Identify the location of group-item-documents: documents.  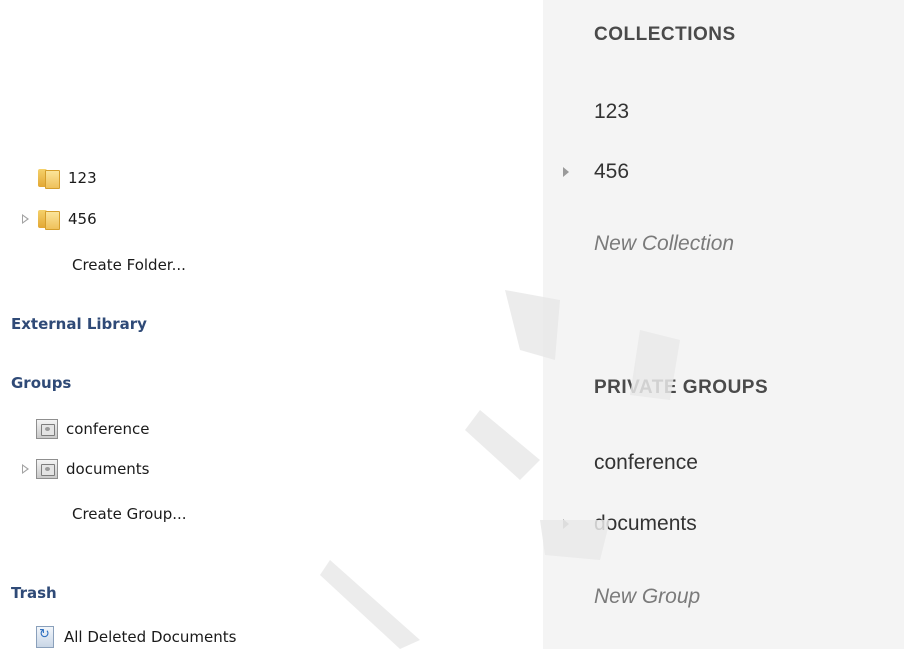
(84, 469).